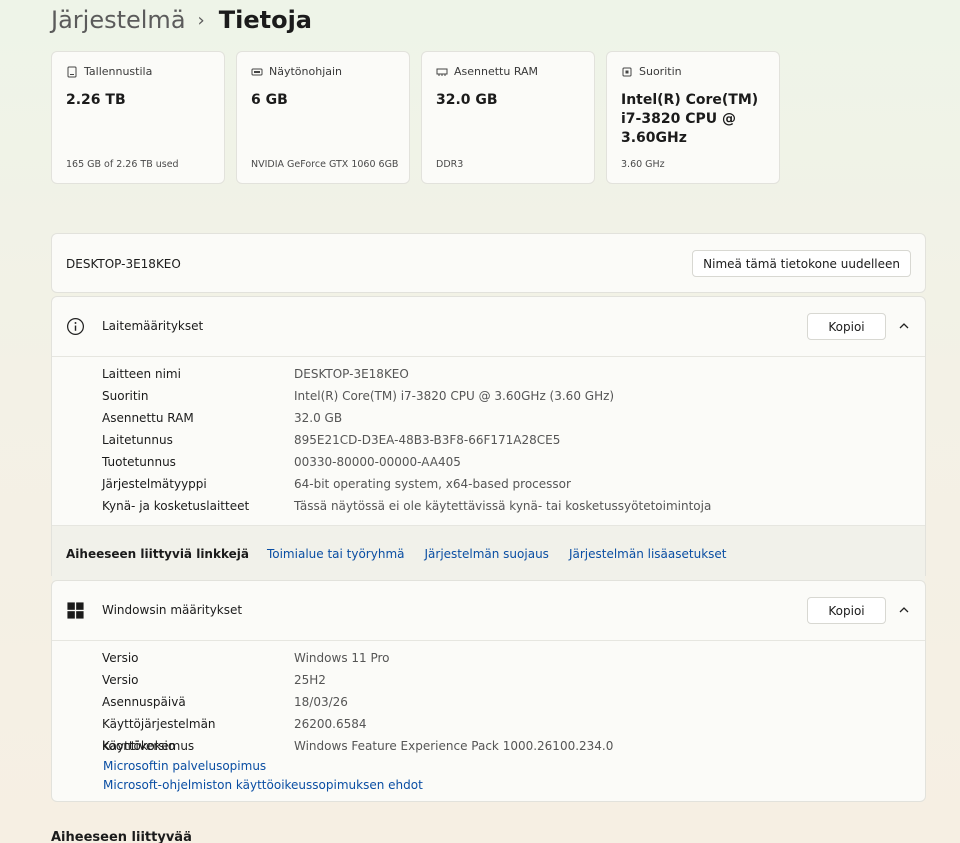 The width and height of the screenshot is (960, 843). Describe the element at coordinates (467, 100) in the screenshot. I see `spec-card-value: 32.0 GB` at that location.